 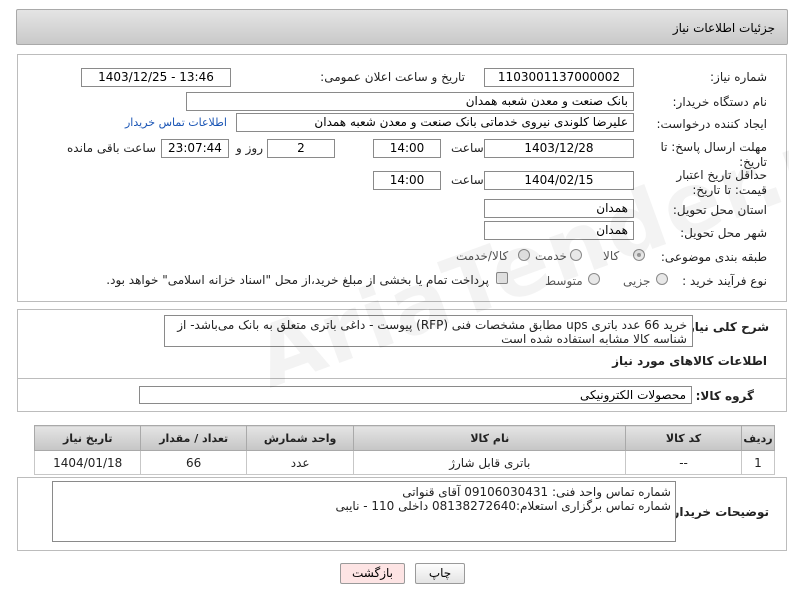 What do you see at coordinates (711, 124) in the screenshot?
I see `requester-label: ایجاد کننده درخواست:` at bounding box center [711, 124].